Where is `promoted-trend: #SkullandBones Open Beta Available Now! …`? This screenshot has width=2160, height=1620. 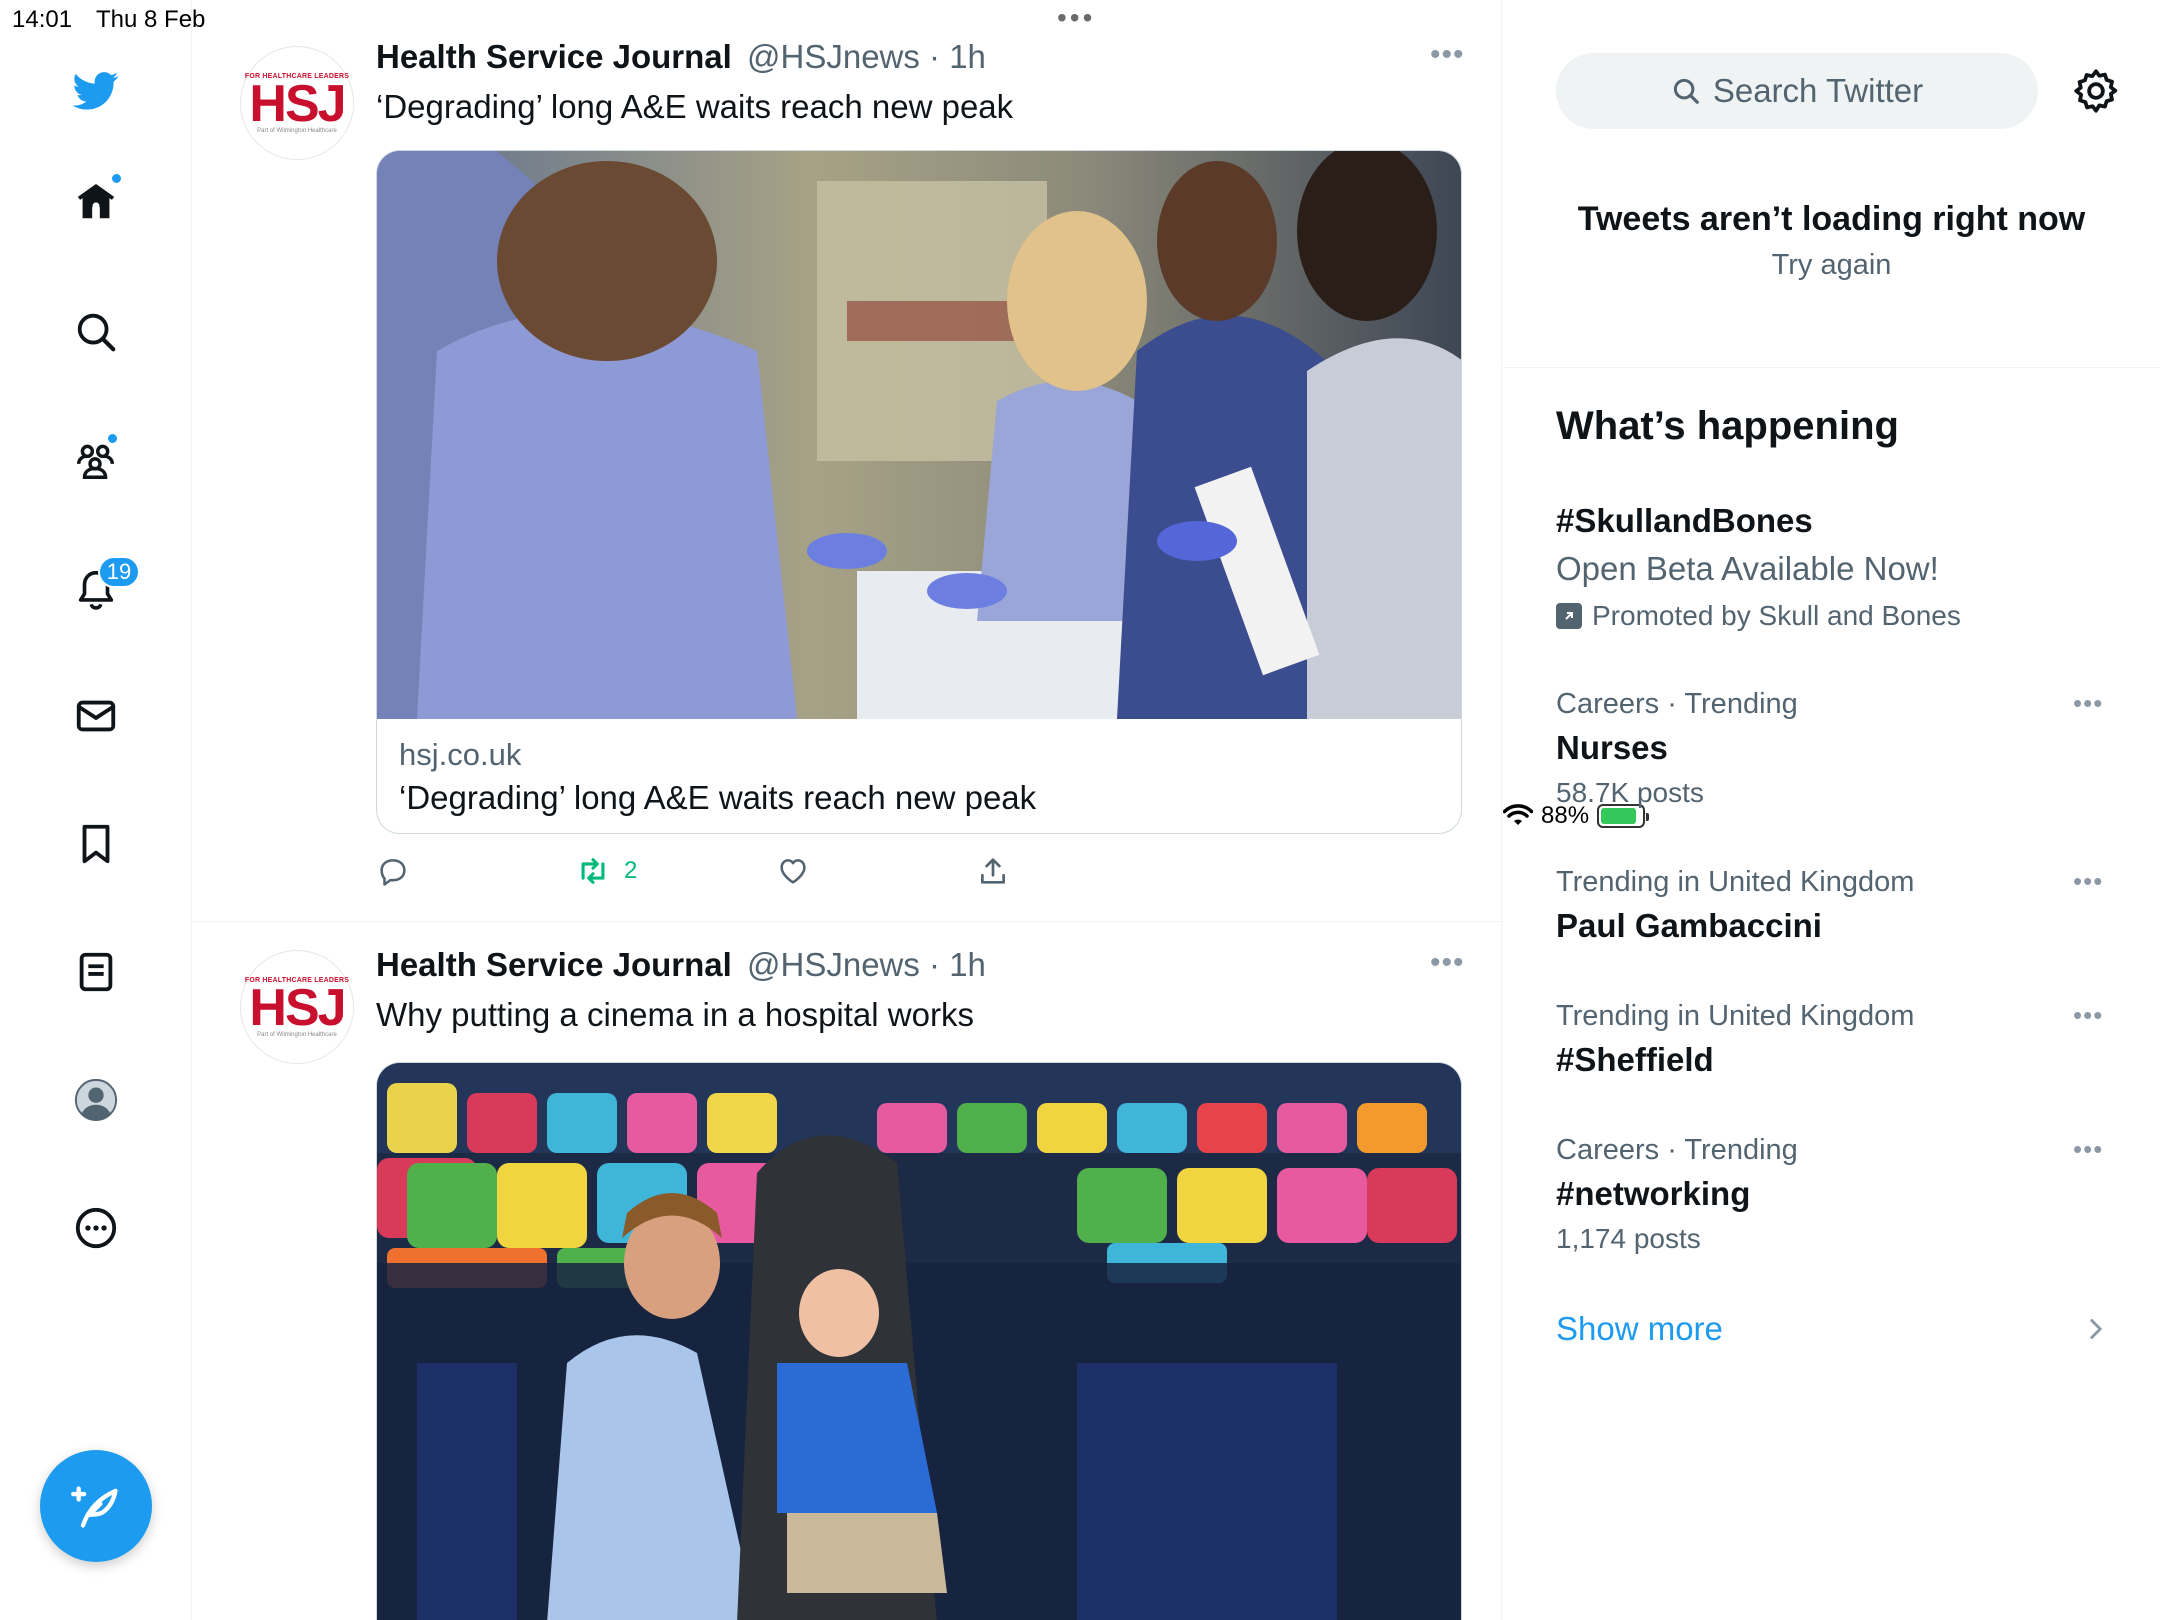
promoted-trend: #SkullandBones Open Beta Available Now! … is located at coordinates (1836, 567).